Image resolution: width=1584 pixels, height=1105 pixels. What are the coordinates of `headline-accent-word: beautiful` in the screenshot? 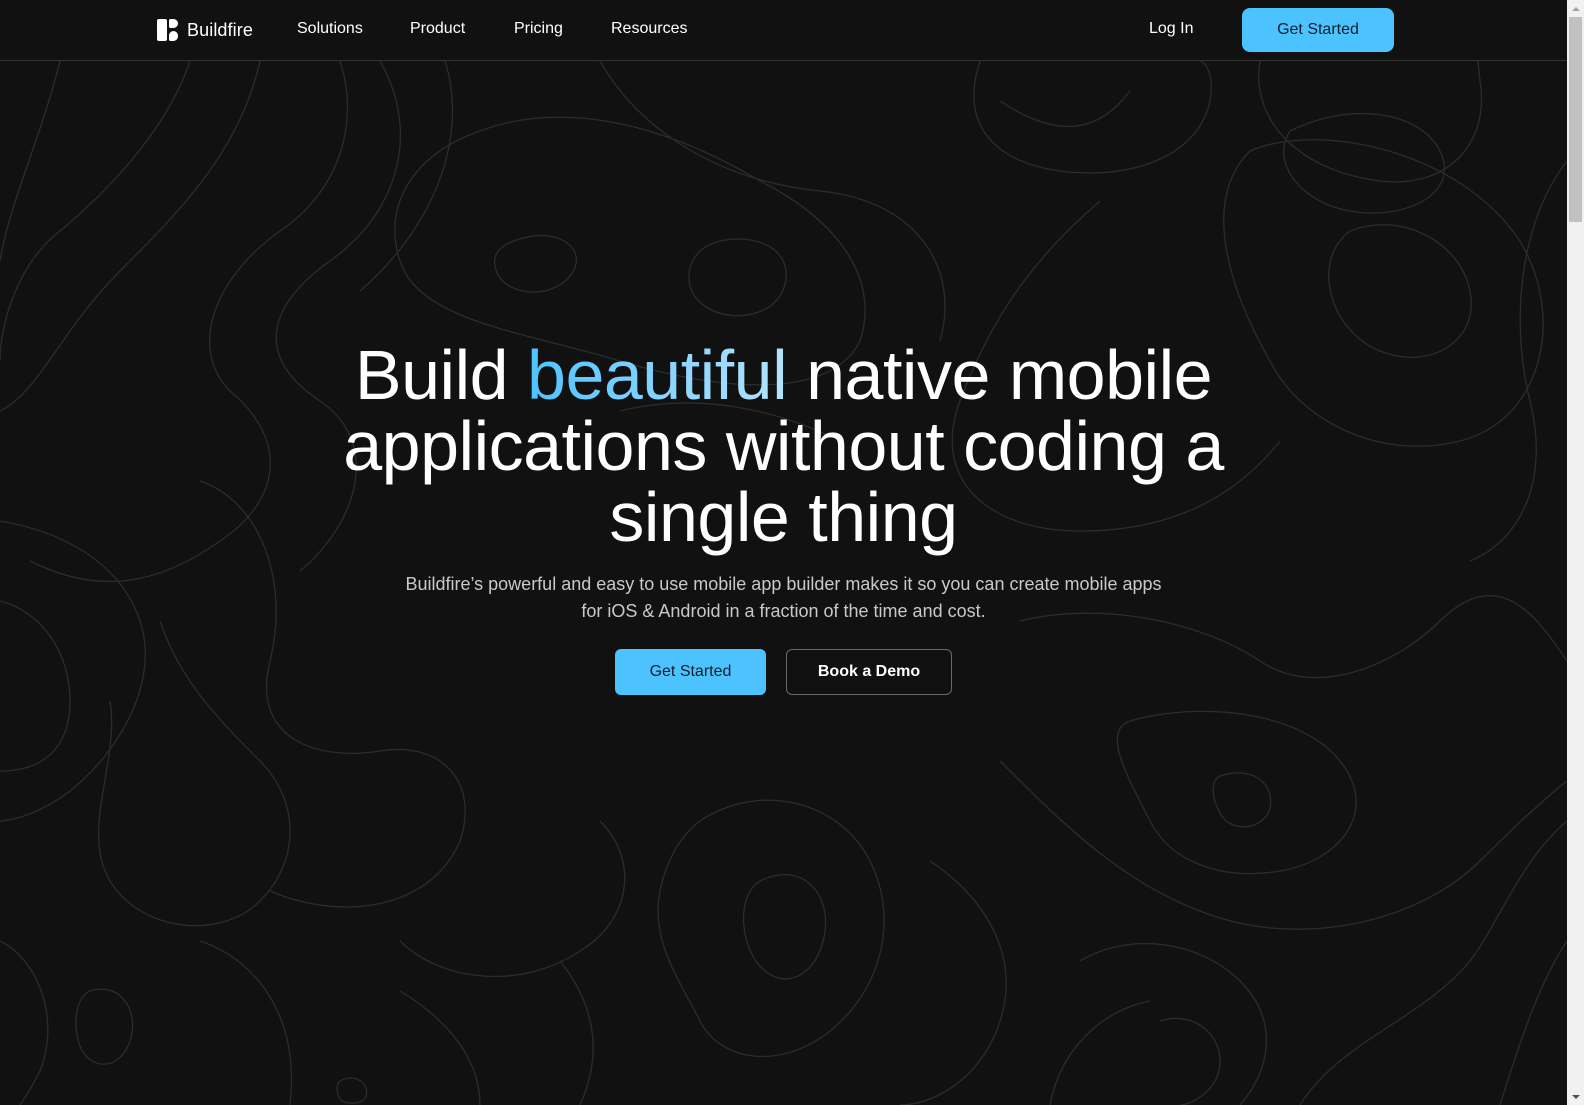 It's located at (657, 375).